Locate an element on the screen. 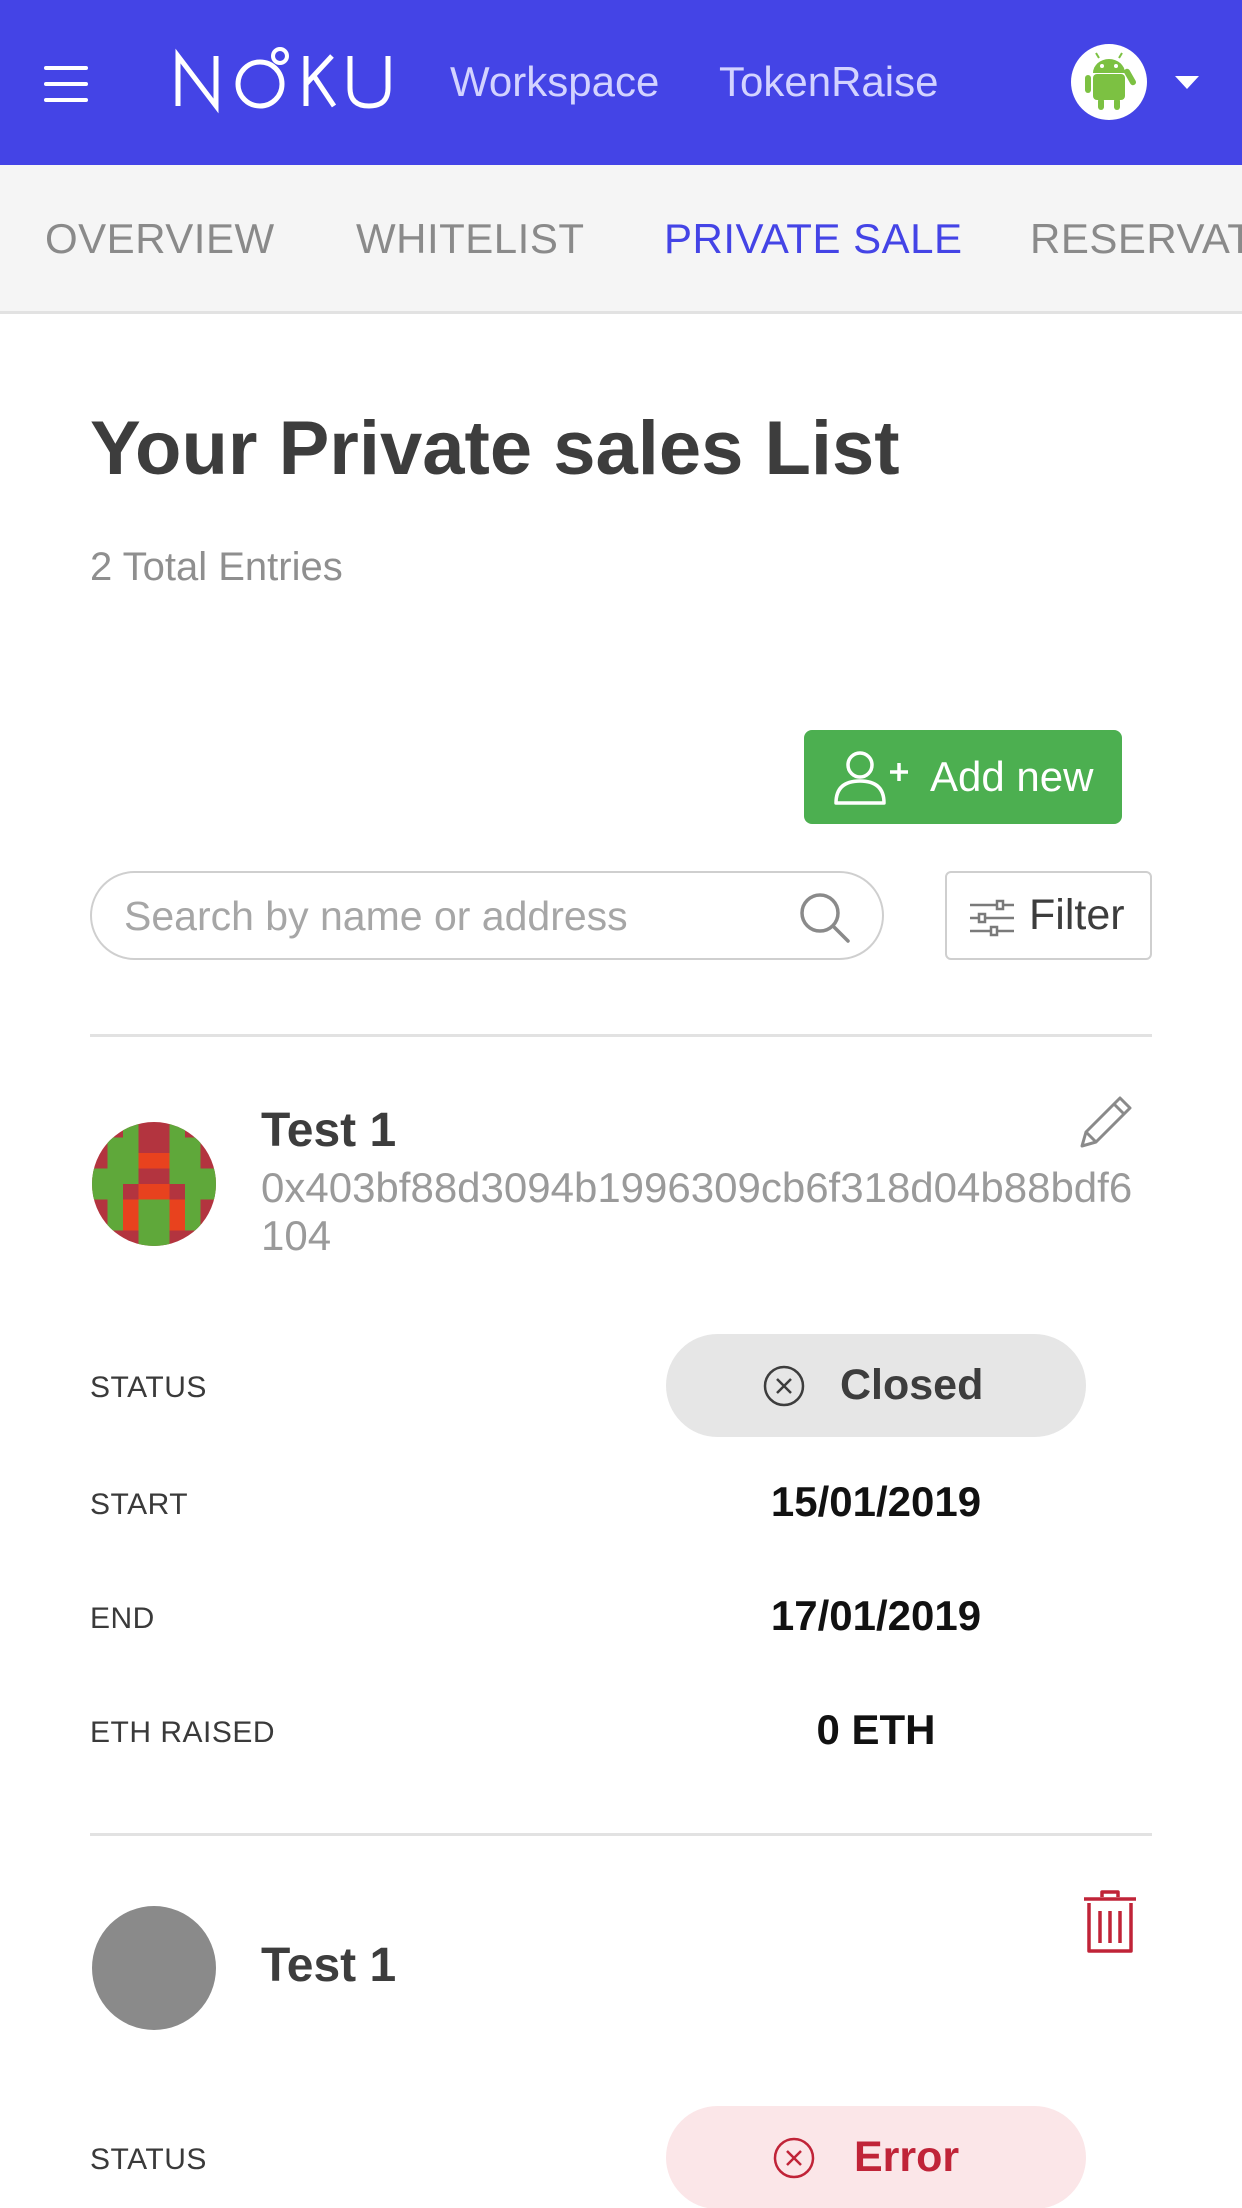 This screenshot has height=2208, width=1242. start-label: START is located at coordinates (139, 1504).